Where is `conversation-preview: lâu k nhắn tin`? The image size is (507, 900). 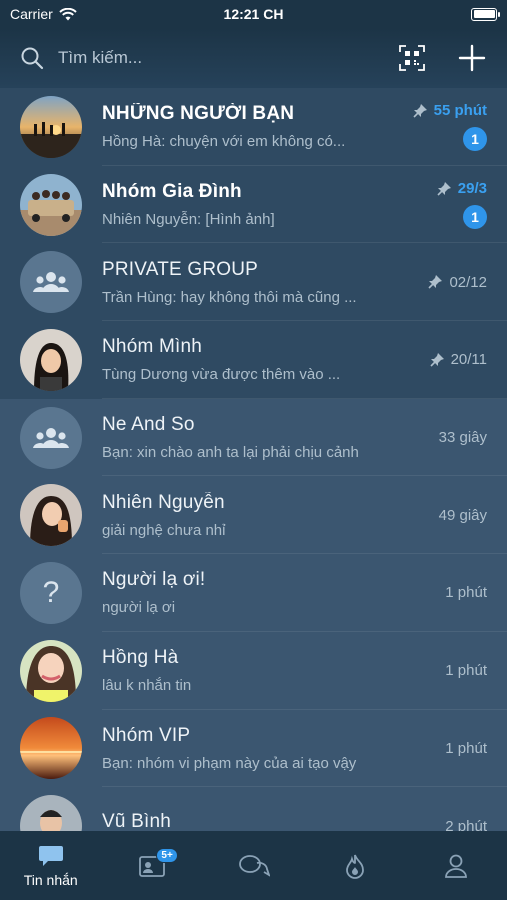 conversation-preview: lâu k nhắn tin is located at coordinates (147, 686).